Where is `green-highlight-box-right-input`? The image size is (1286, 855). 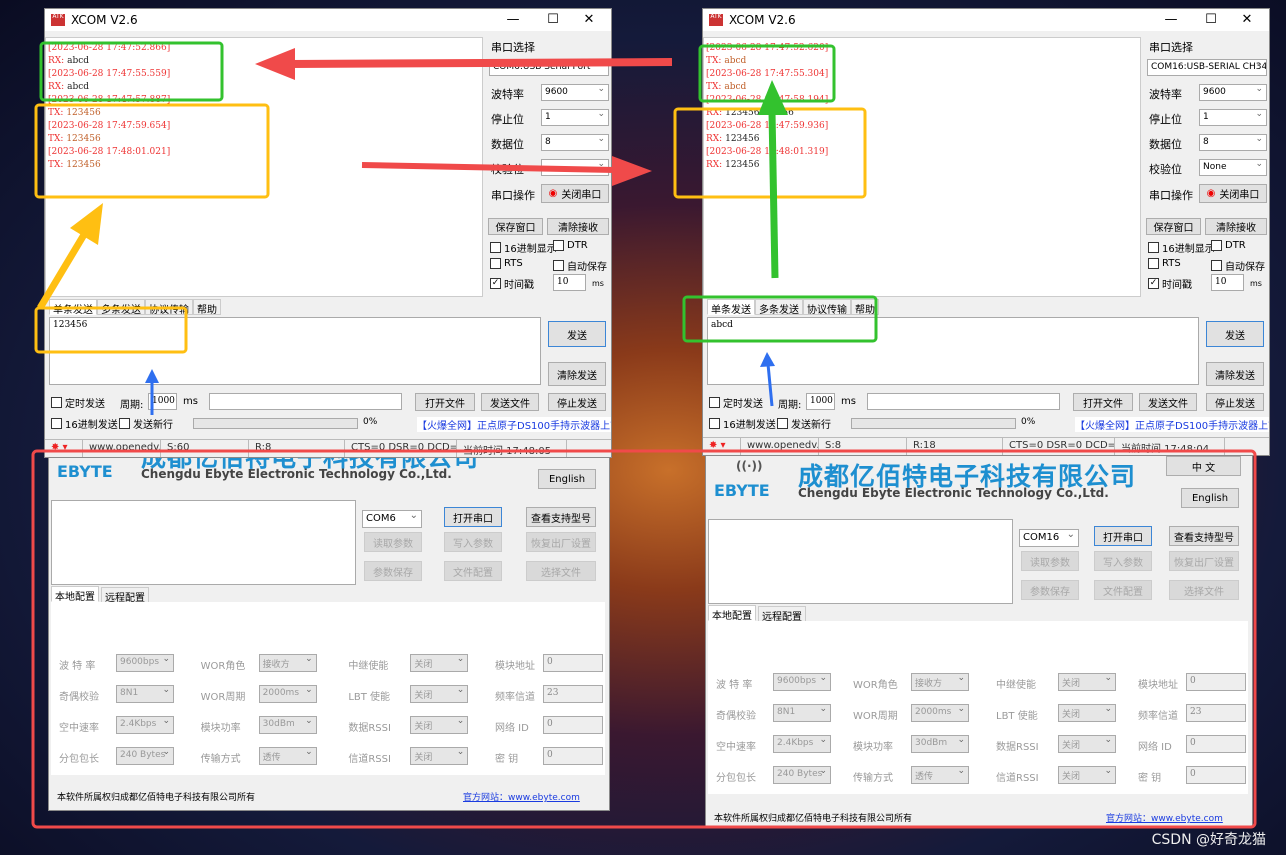
green-highlight-box-right-input is located at coordinates (780, 319).